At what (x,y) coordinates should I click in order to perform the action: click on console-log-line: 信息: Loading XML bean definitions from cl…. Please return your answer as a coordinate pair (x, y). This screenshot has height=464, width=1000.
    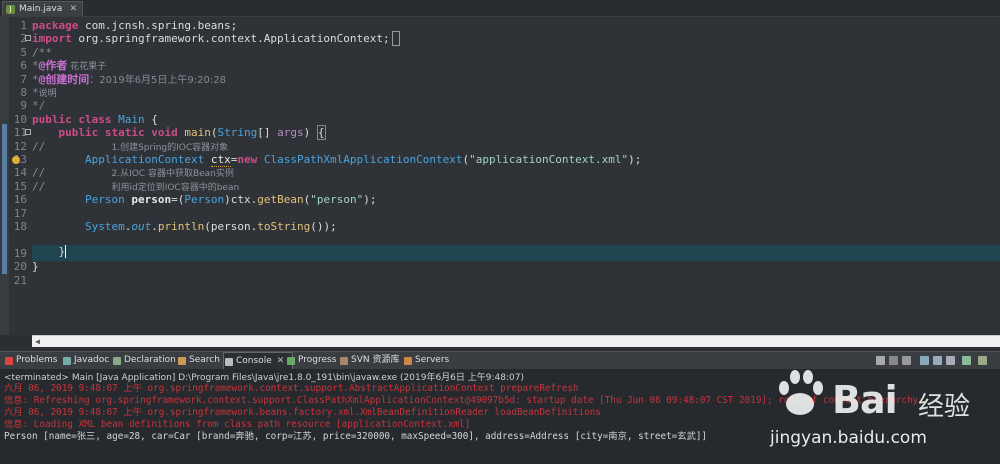
    Looking at the image, I should click on (237, 424).